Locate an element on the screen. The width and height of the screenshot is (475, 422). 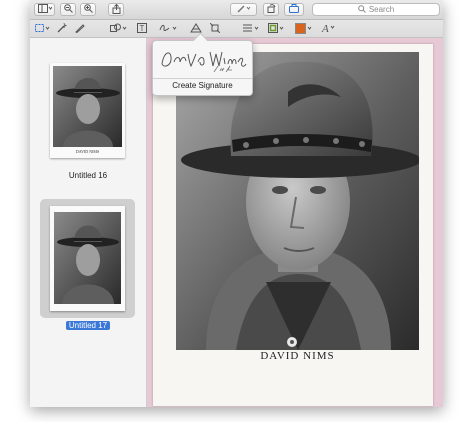
border-color-tool is located at coordinates (277, 28).